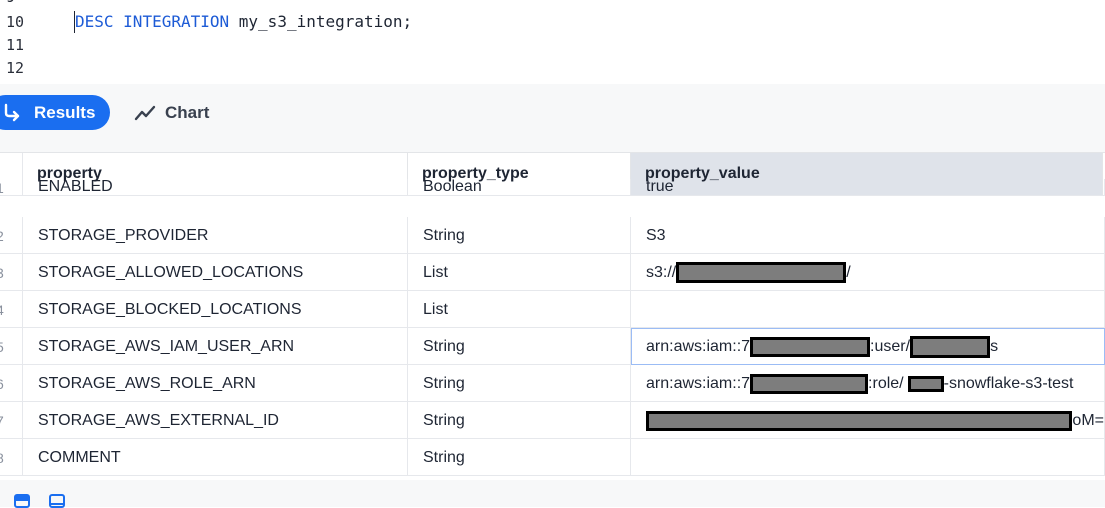 This screenshot has width=1105, height=508. I want to click on sql-keyword: DESC, so click(94, 21).